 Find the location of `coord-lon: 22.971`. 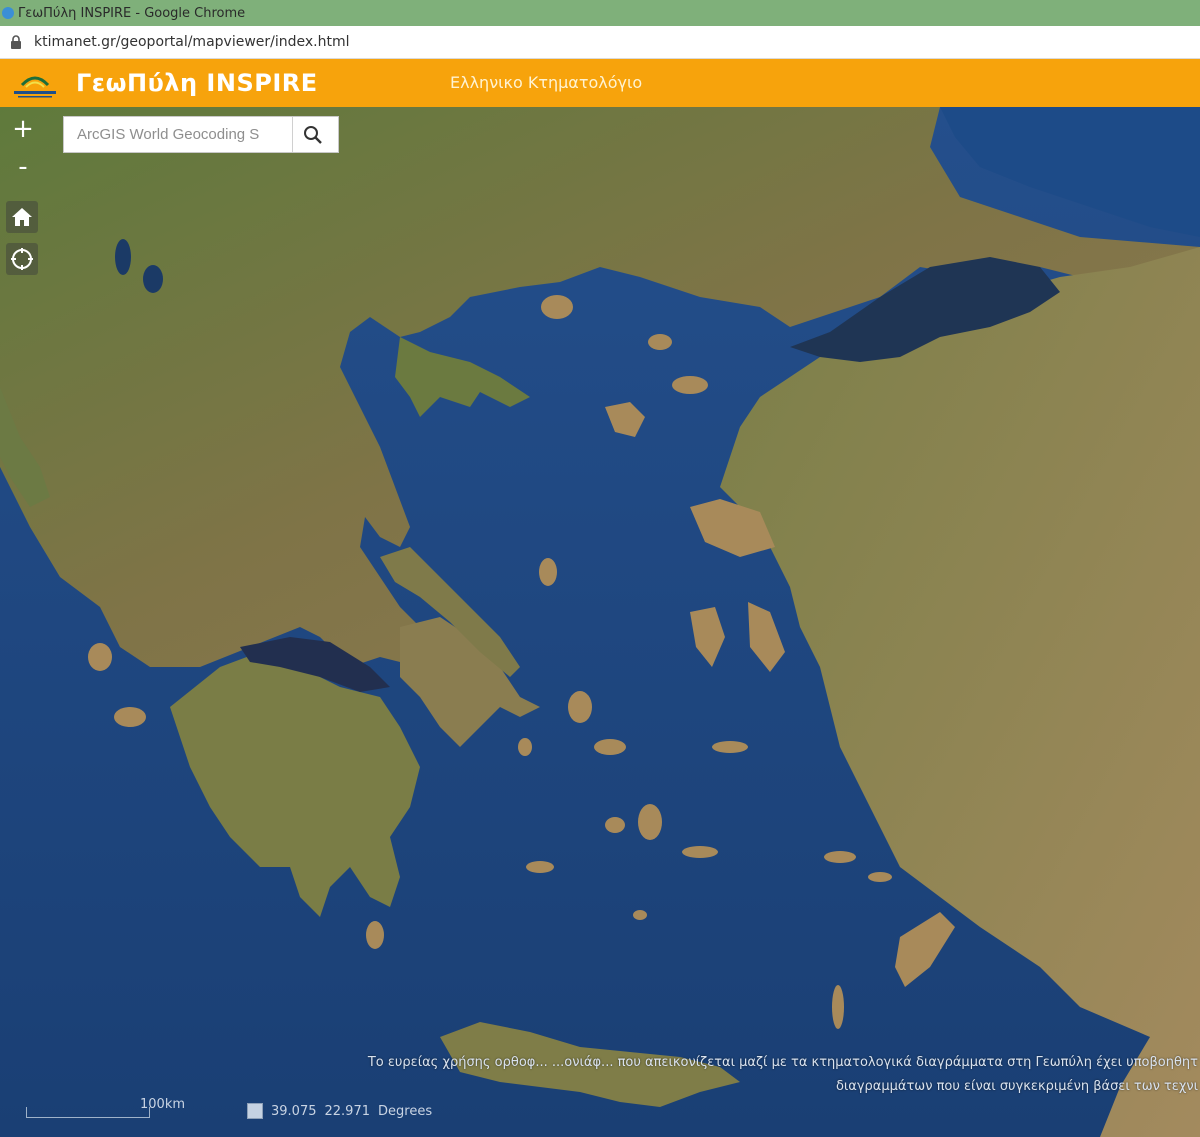

coord-lon: 22.971 is located at coordinates (347, 1111).